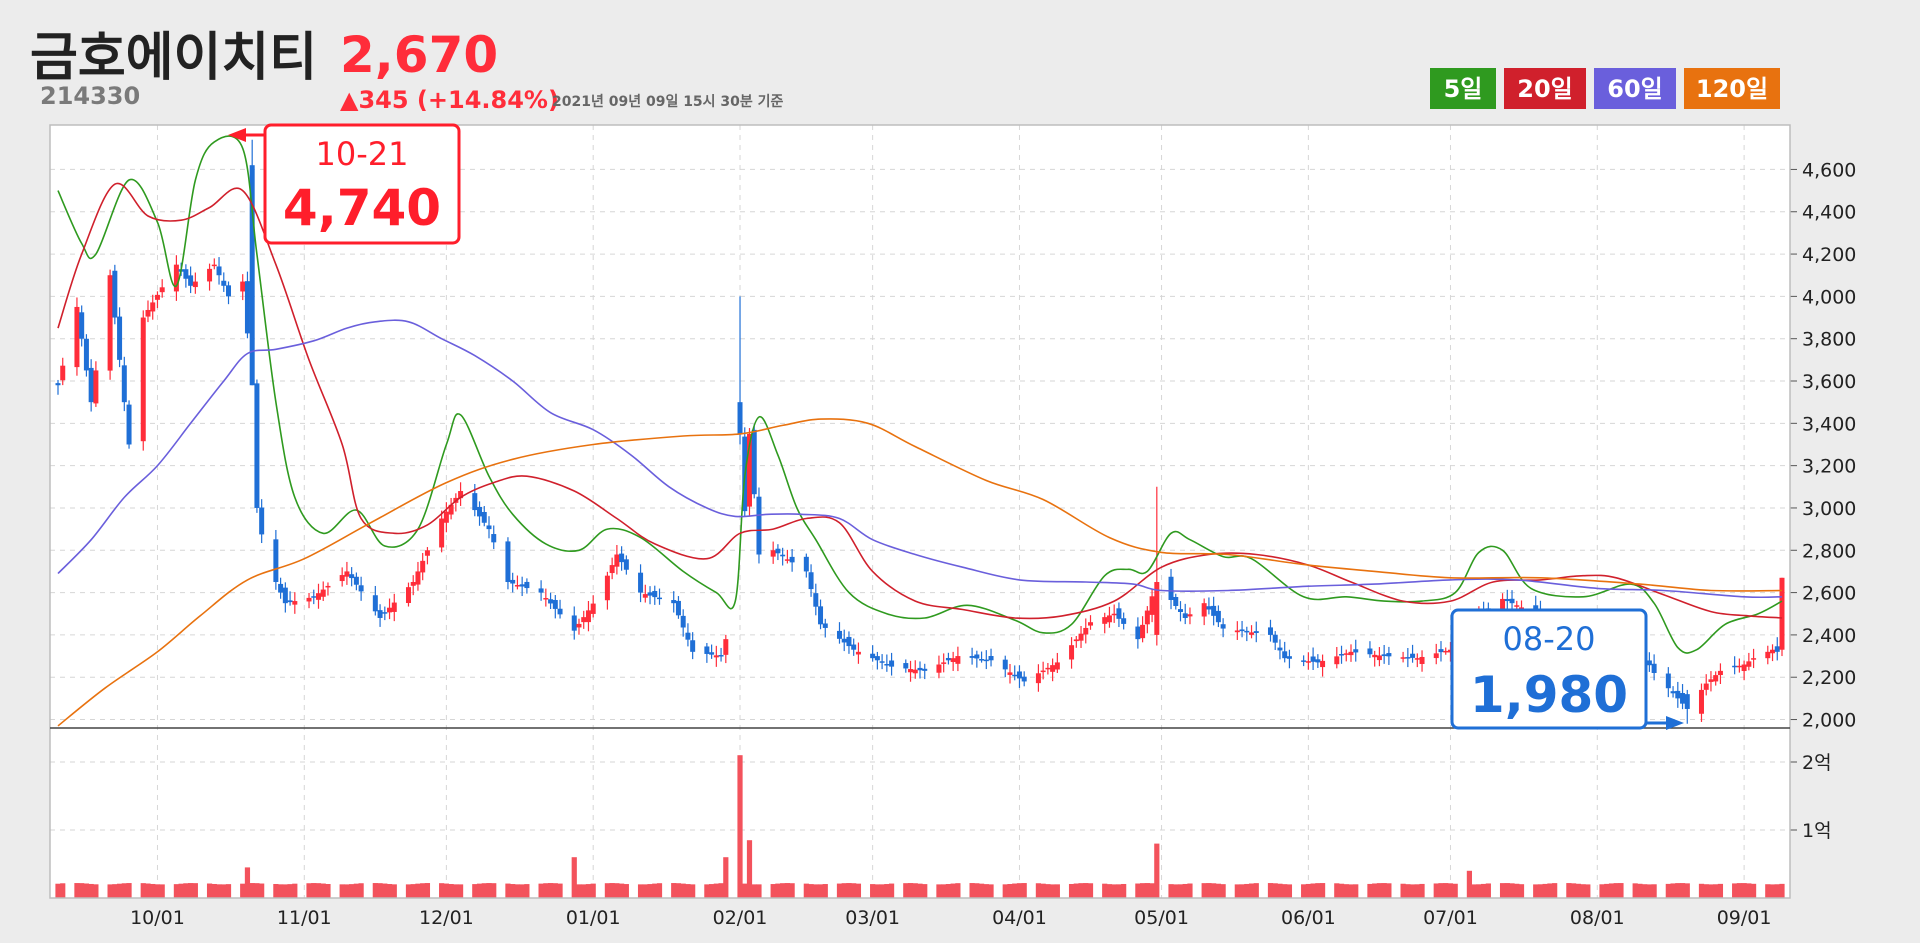 The width and height of the screenshot is (1920, 943). Describe the element at coordinates (1817, 831) in the screenshot. I see `volume-tick-label-1: 1억` at that location.